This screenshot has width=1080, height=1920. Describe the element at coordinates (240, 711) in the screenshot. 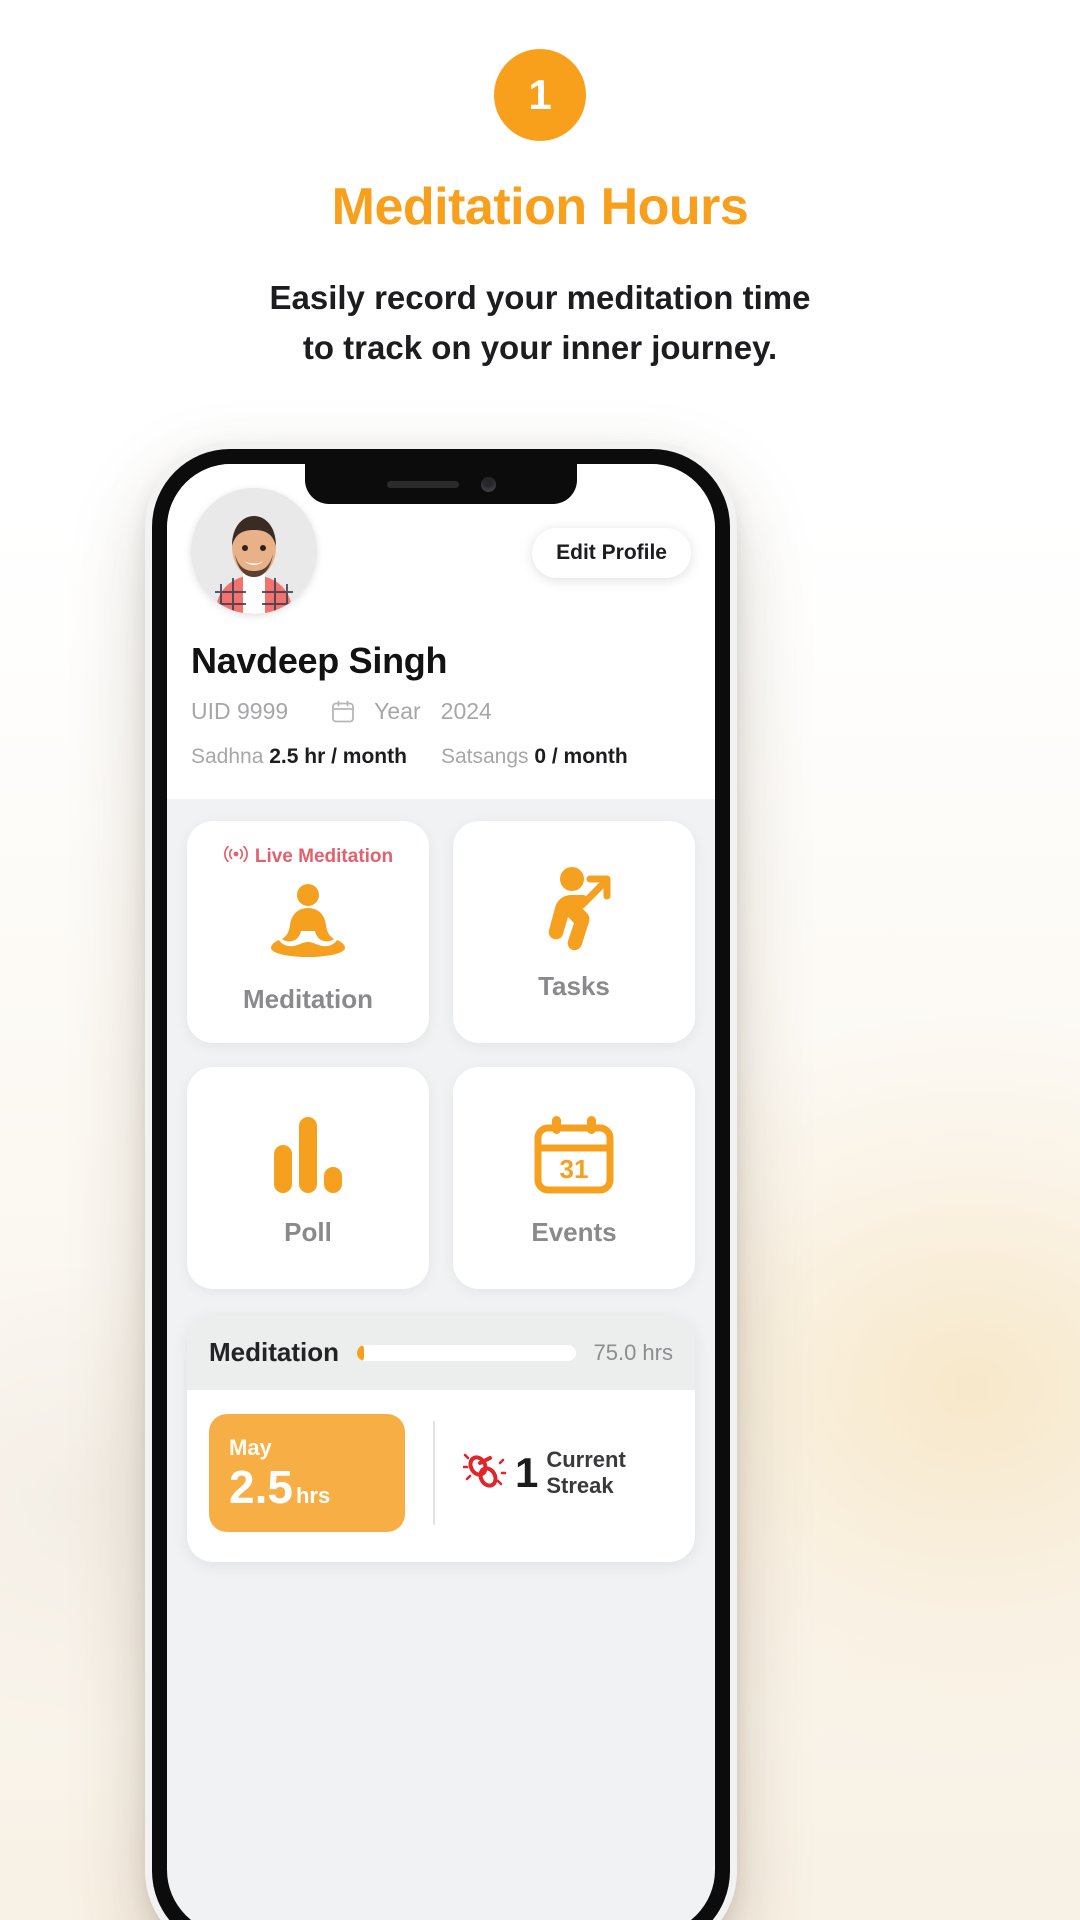

I see `profile-uid: UID 9999` at that location.